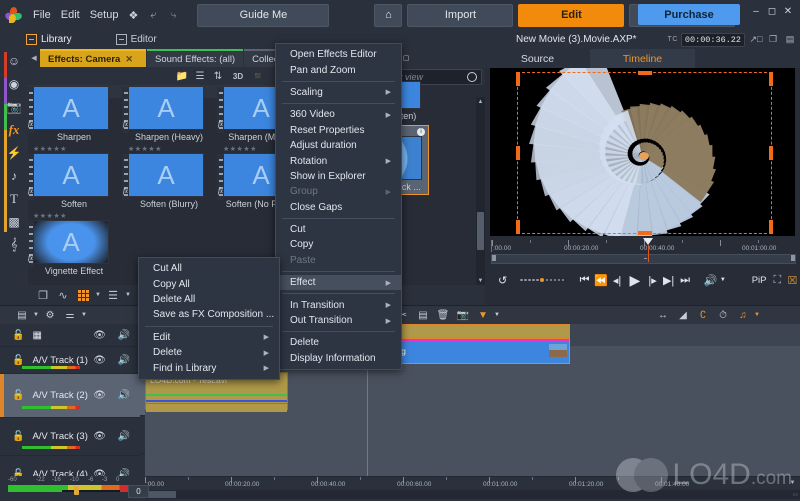 Image resolution: width=800 pixels, height=501 pixels. I want to click on tab-editor: Editor, so click(136, 39).